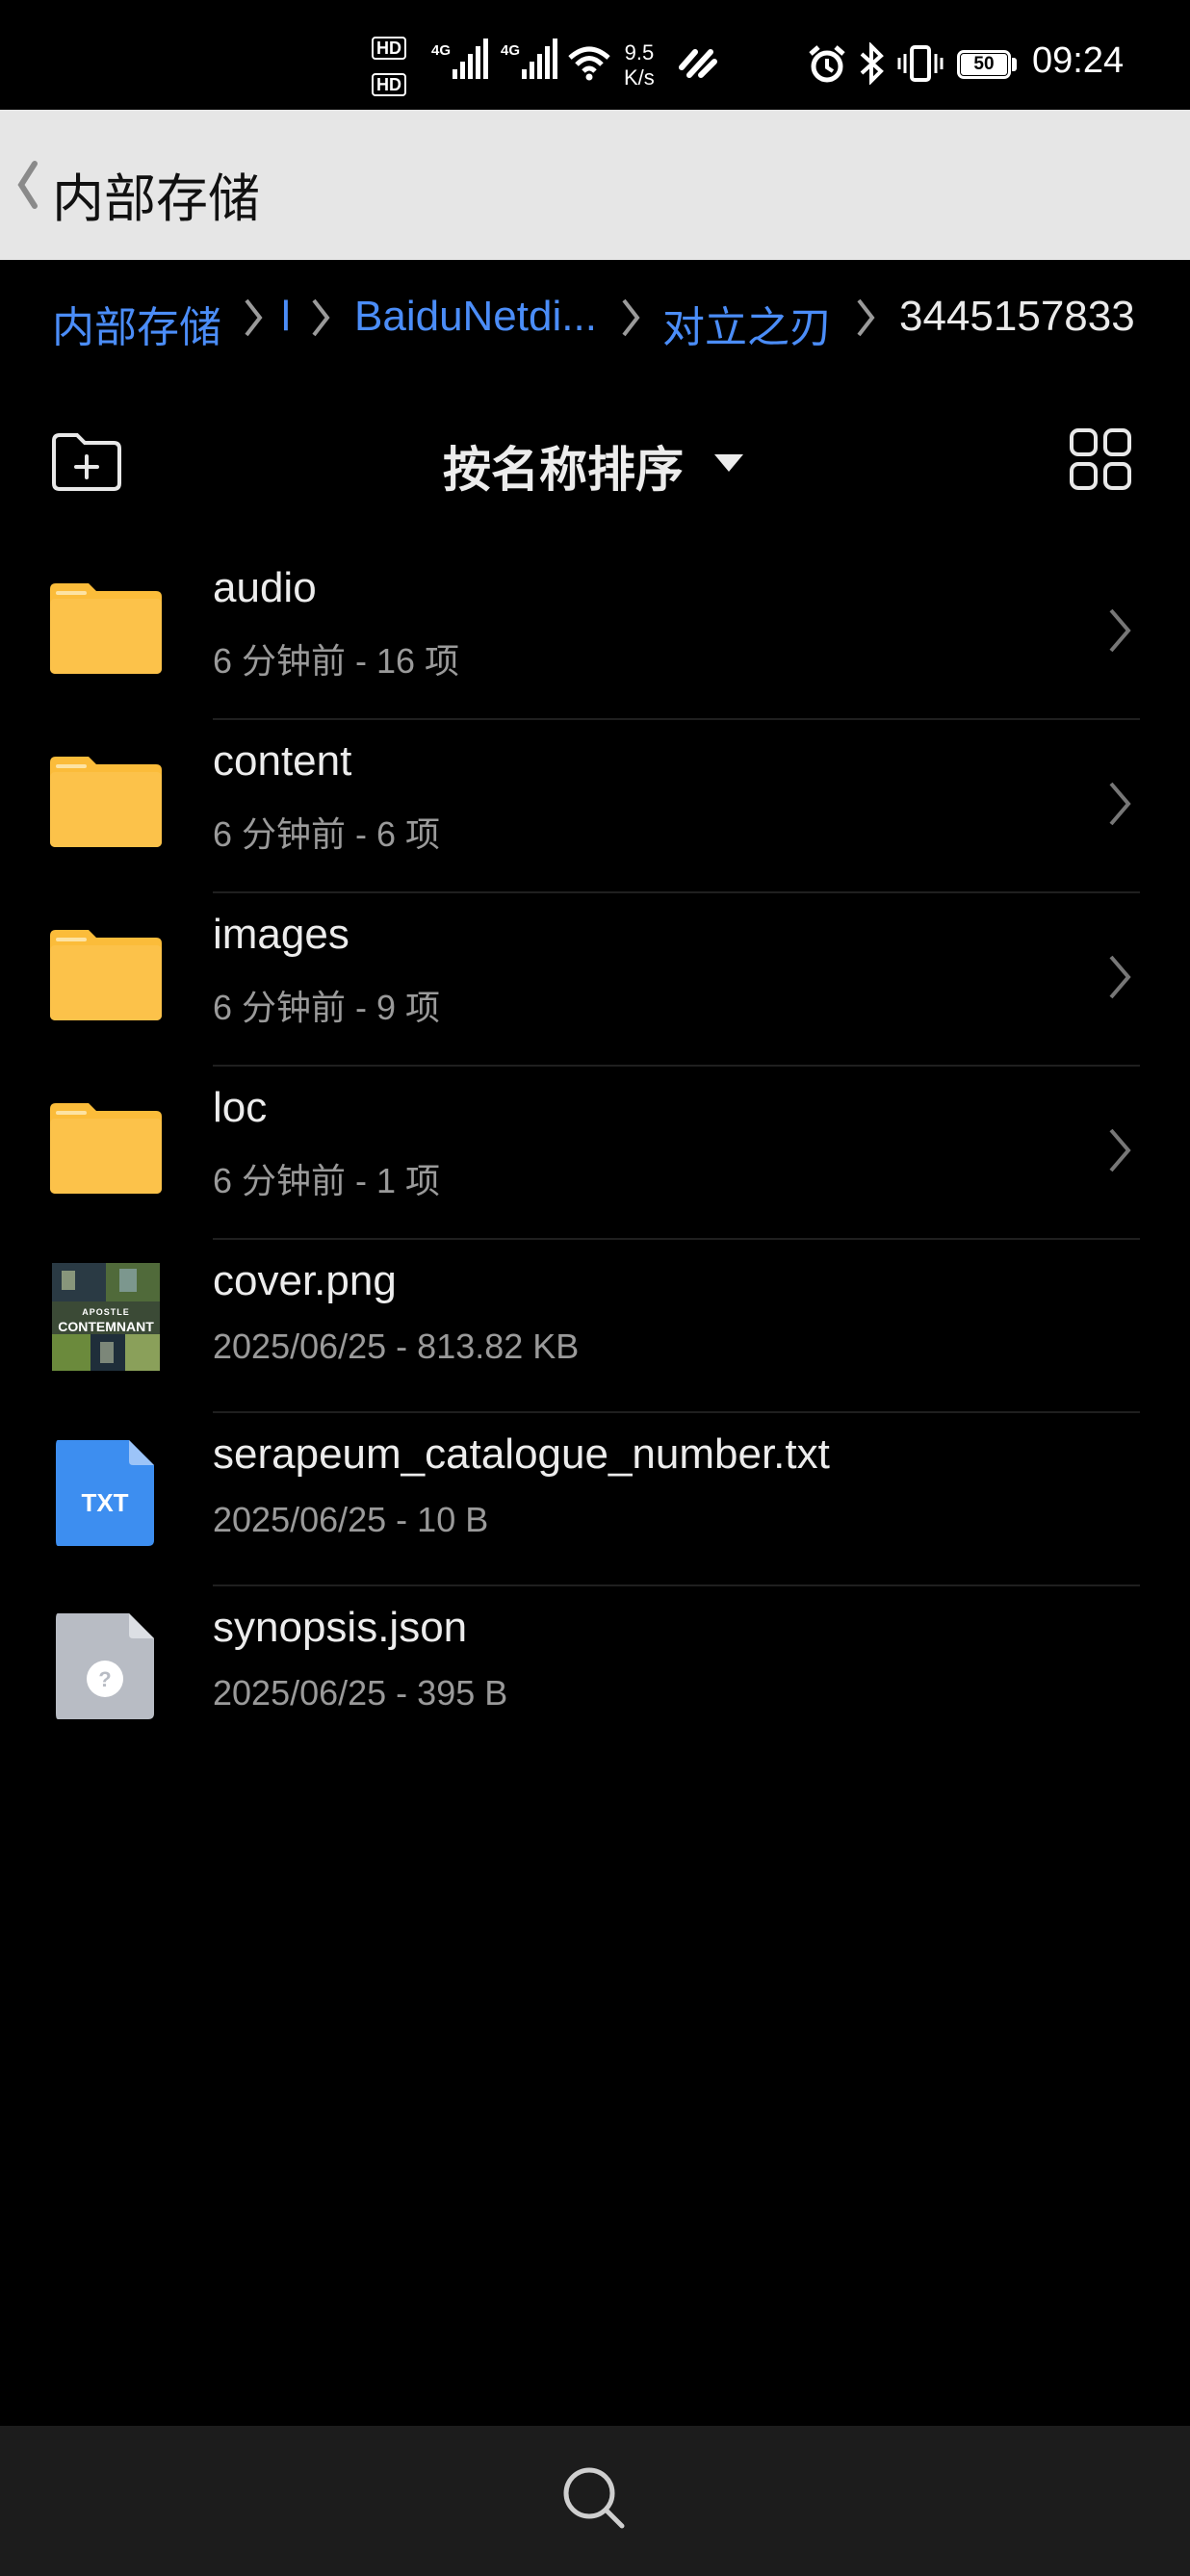 The height and width of the screenshot is (2576, 1190). I want to click on back-arrow-icon, so click(27, 185).